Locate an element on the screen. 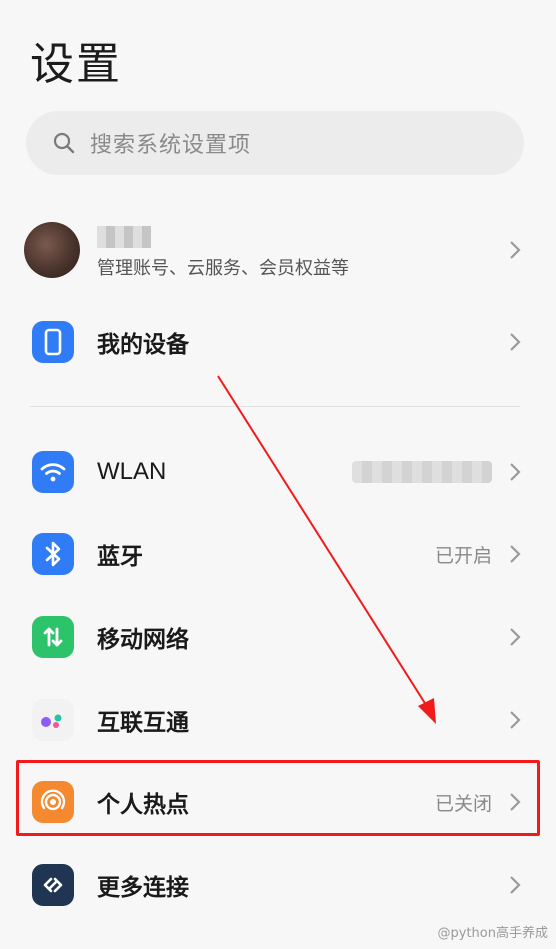  bluetooth-icon is located at coordinates (53, 554).